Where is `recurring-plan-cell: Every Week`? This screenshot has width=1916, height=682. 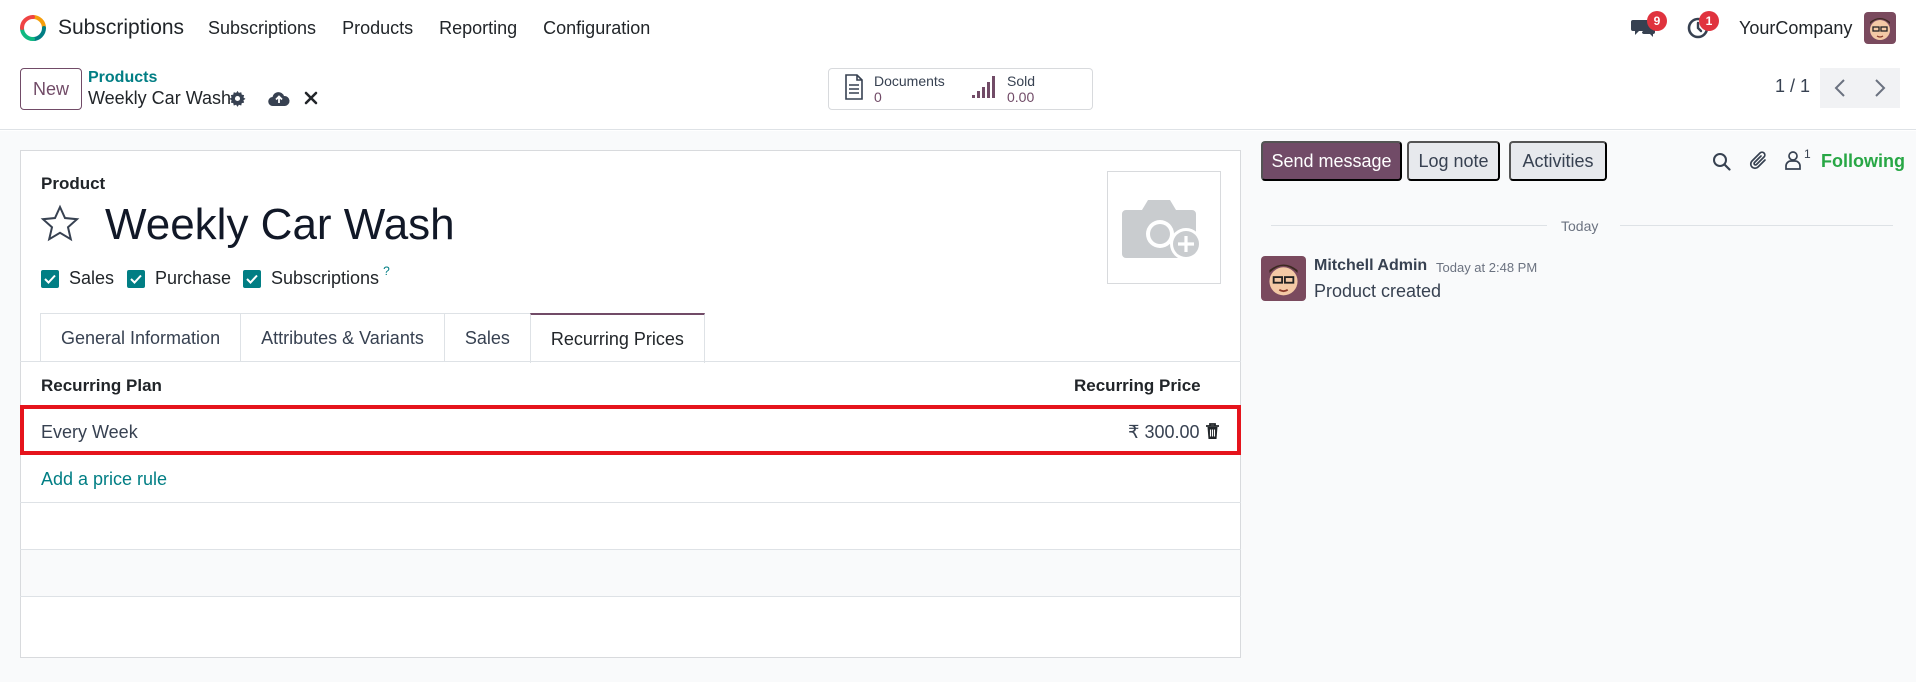
recurring-plan-cell: Every Week is located at coordinates (89, 432).